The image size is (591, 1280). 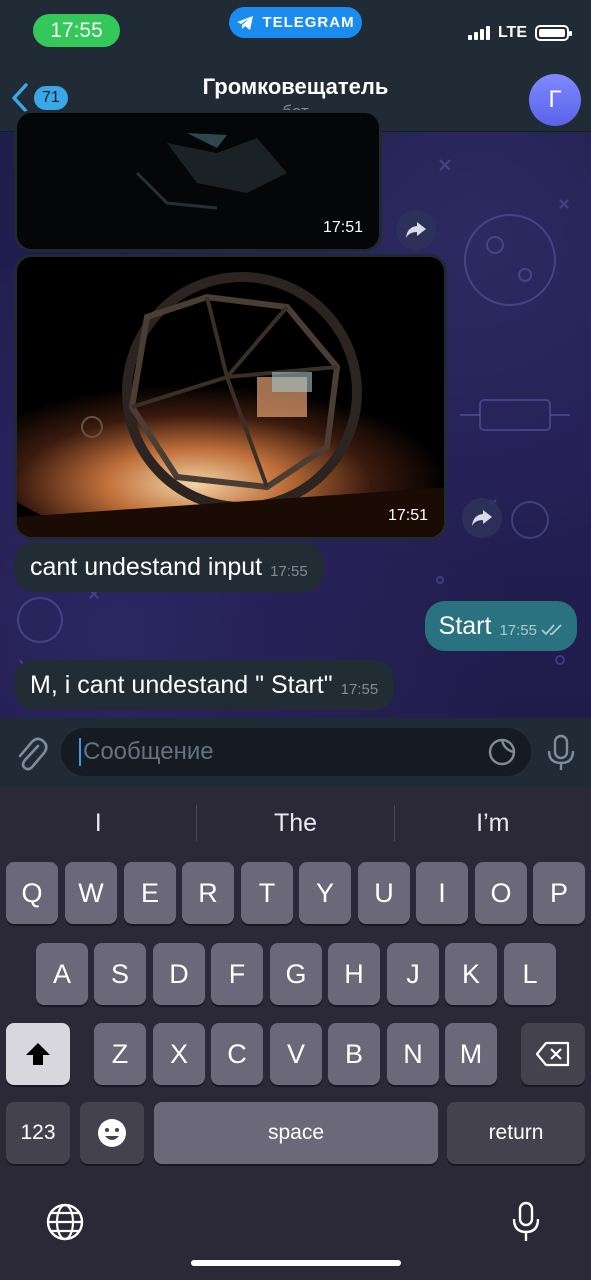 What do you see at coordinates (120, 1054) in the screenshot?
I see `key: Z` at bounding box center [120, 1054].